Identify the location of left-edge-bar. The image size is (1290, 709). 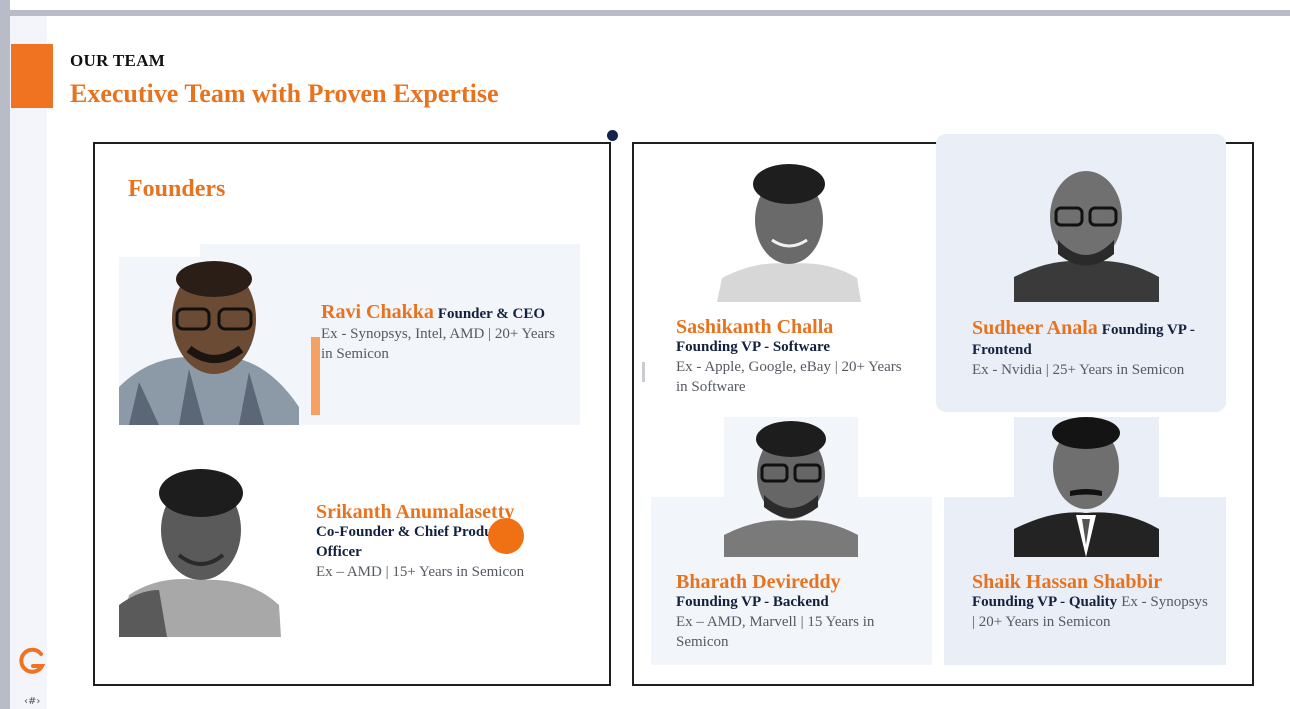
(5, 354).